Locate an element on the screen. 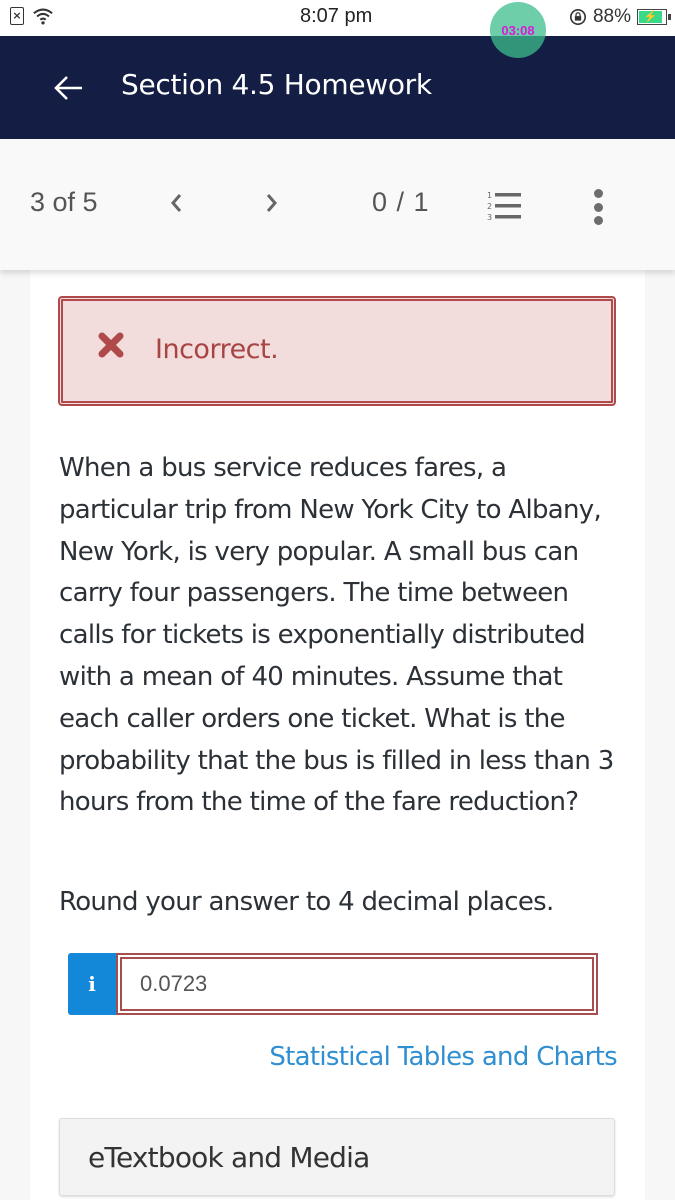 The width and height of the screenshot is (675, 1200). question-nav-bar: 3 of 5 0 / 1 1 2 3 is located at coordinates (337, 204).